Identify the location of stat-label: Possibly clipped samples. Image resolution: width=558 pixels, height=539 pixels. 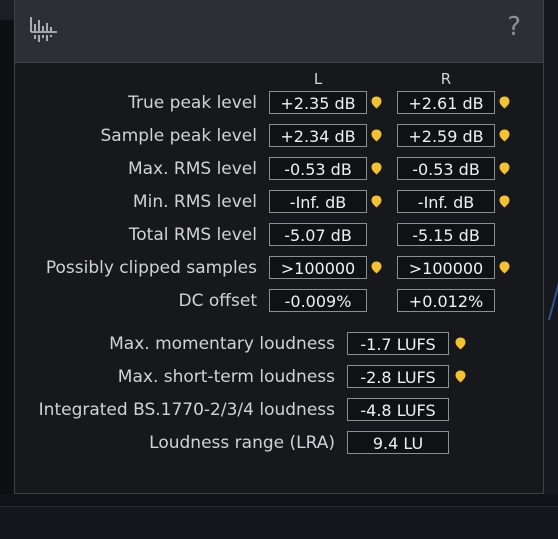
(151, 268).